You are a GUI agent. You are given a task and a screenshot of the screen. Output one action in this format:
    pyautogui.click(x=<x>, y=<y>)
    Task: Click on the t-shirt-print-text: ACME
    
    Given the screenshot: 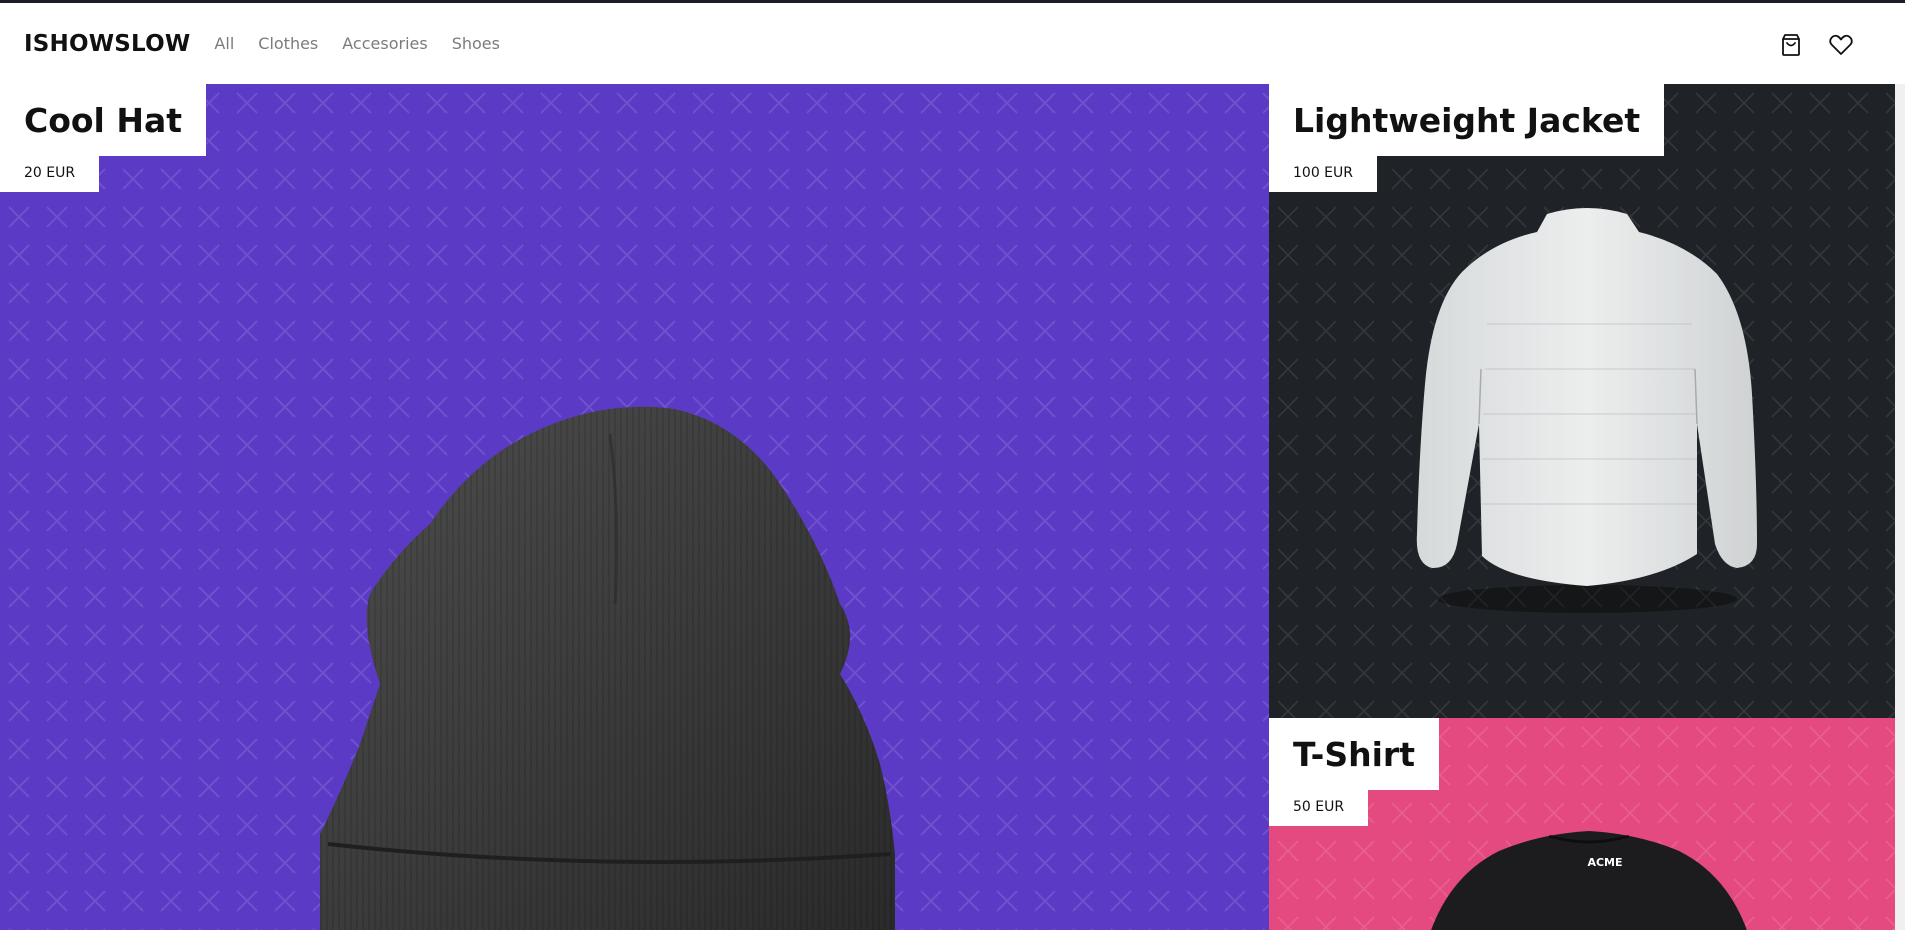 What is the action you would take?
    pyautogui.click(x=1605, y=862)
    